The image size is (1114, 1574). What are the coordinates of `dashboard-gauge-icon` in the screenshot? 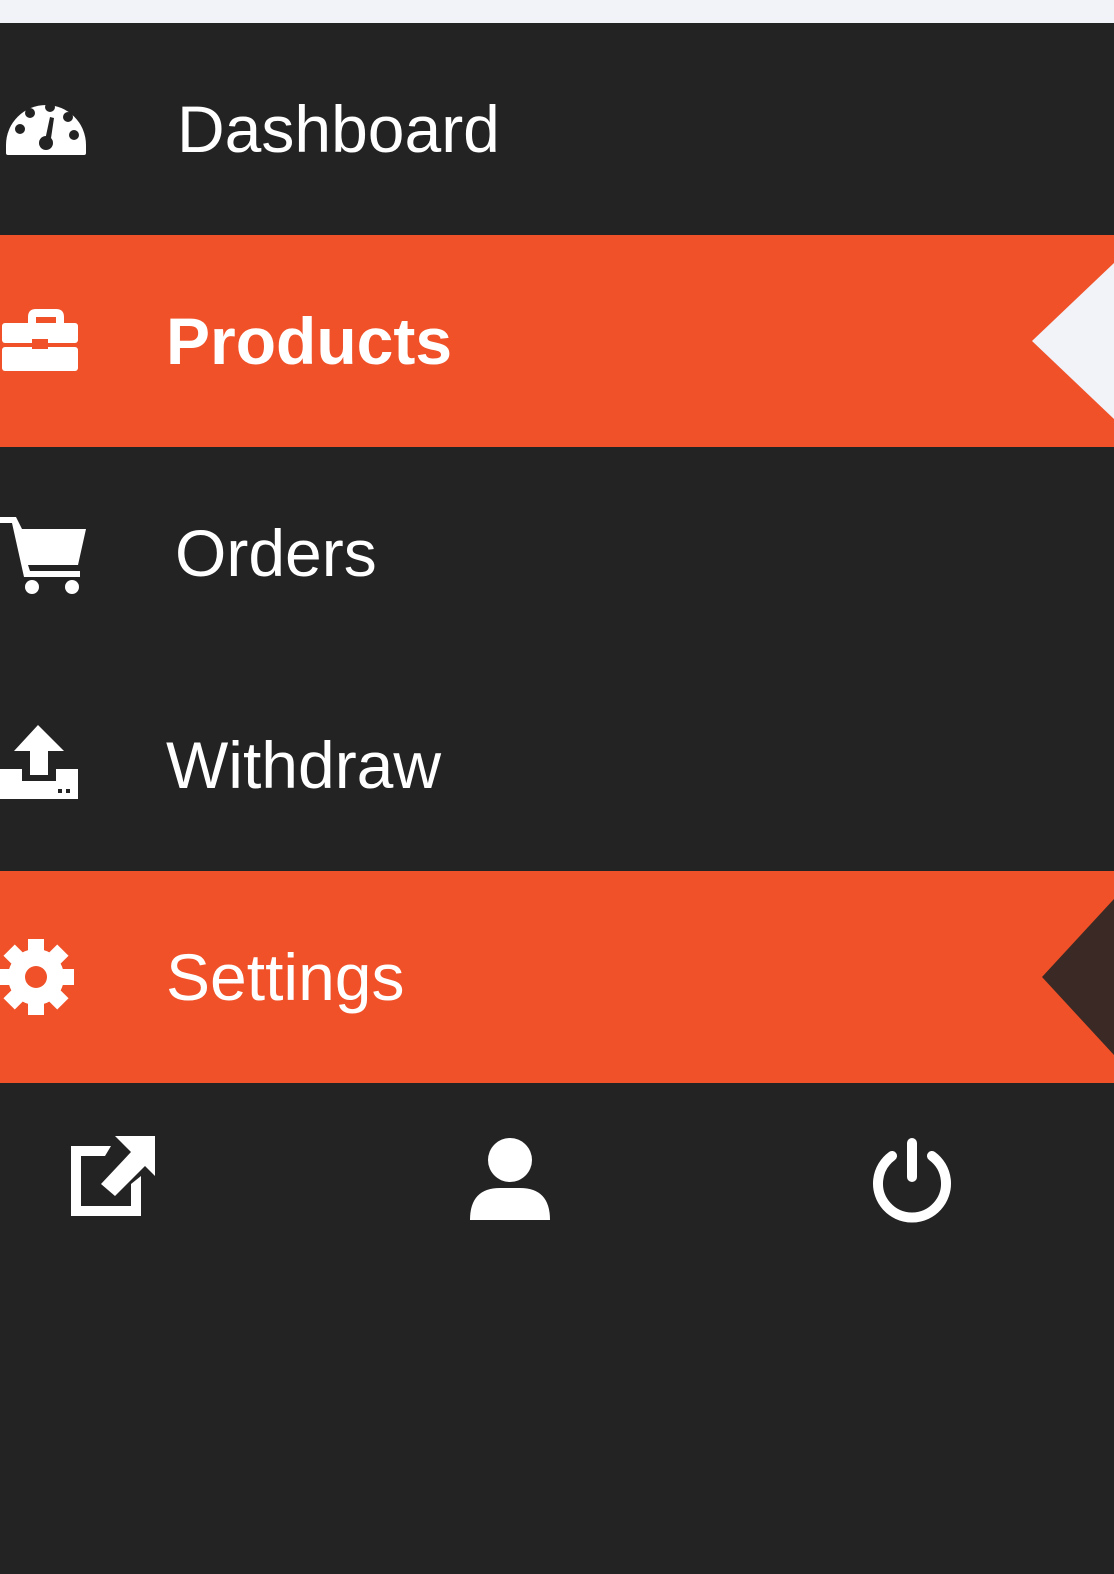 It's located at (46, 129).